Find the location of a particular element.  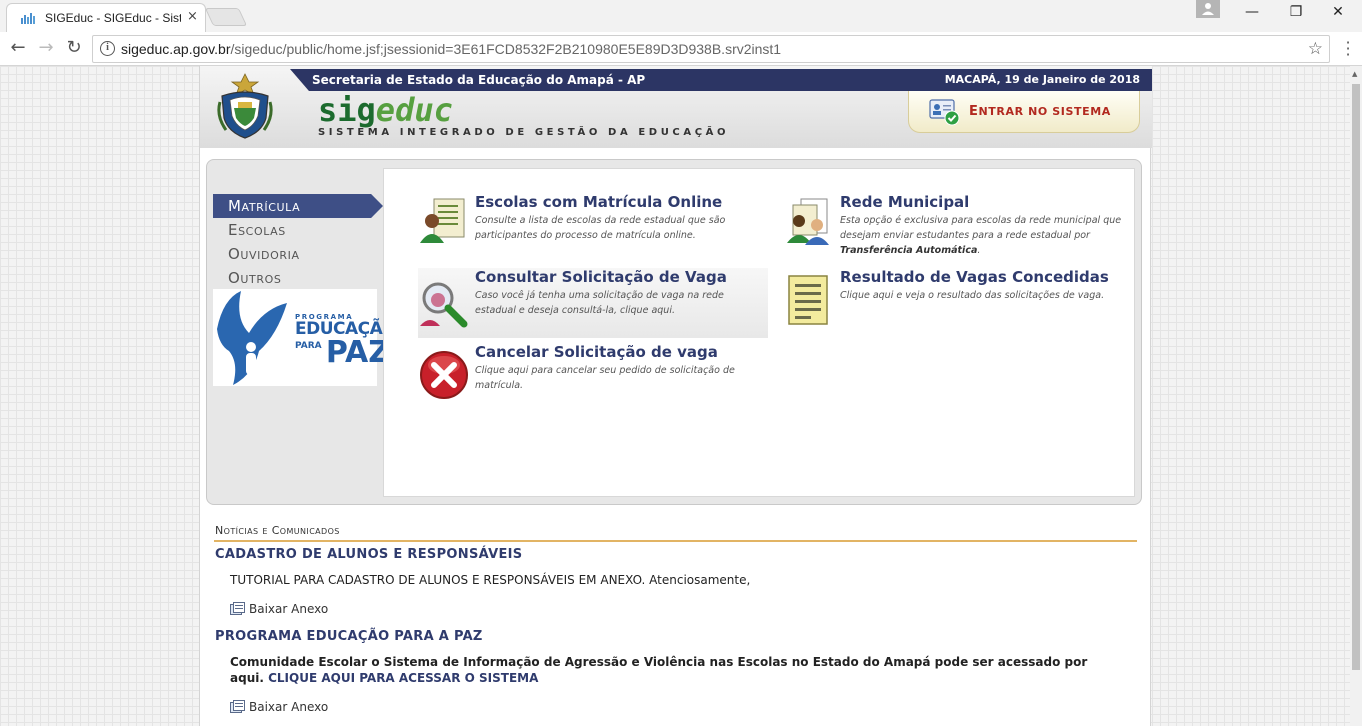

option-desc-end: . is located at coordinates (979, 250).